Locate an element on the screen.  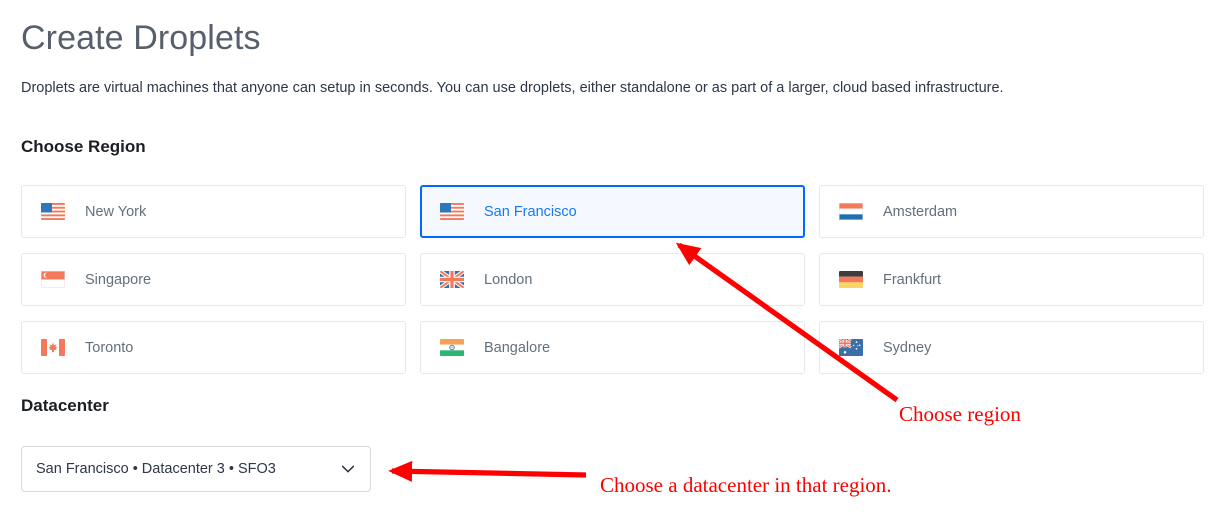
region-card-new-york: New York is located at coordinates (213, 211).